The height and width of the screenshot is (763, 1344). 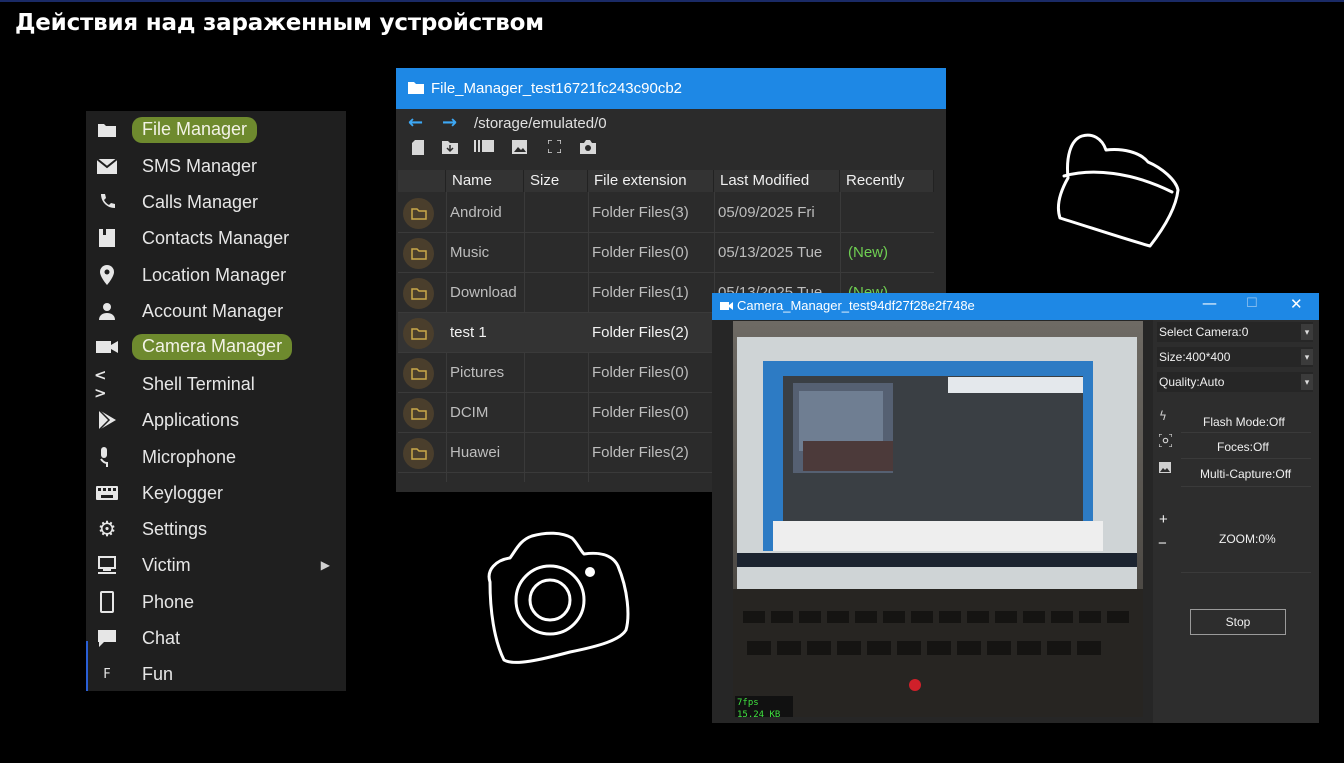 I want to click on menu-item-settings: ⚙ Settings, so click(x=216, y=529).